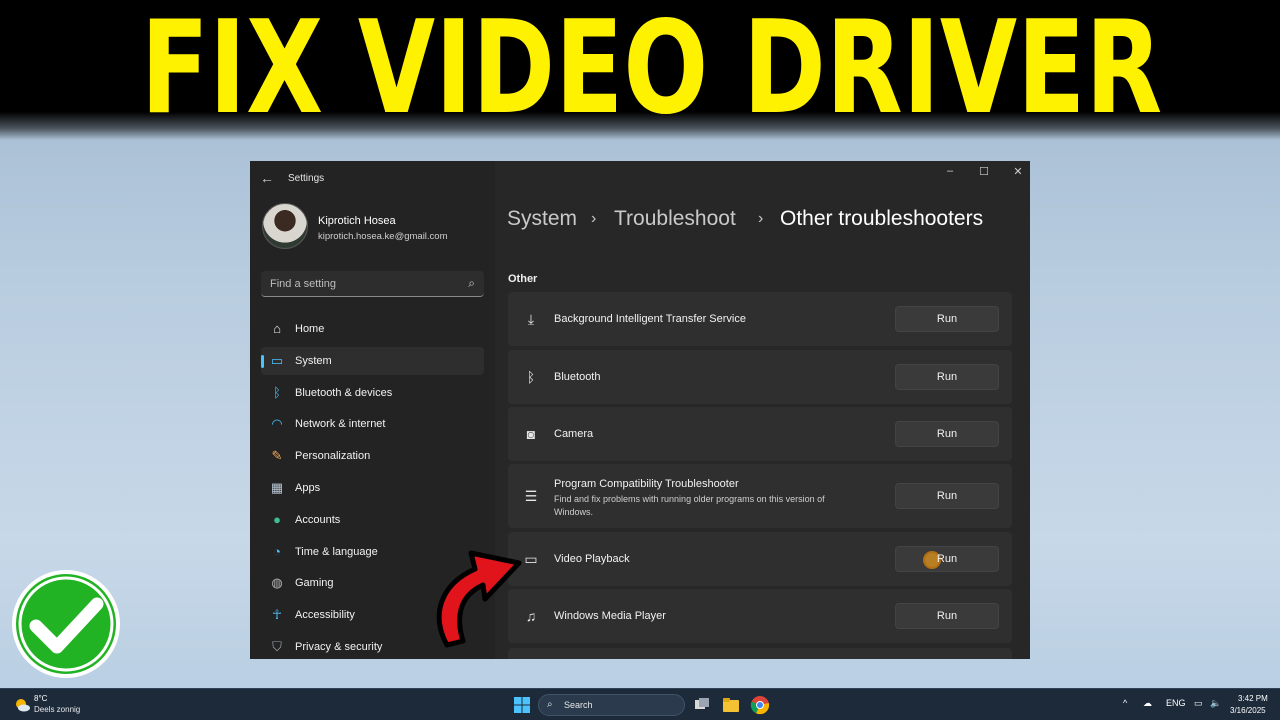 The image size is (1280, 720). Describe the element at coordinates (340, 424) in the screenshot. I see `sidebar-item-label: Network & internet` at that location.